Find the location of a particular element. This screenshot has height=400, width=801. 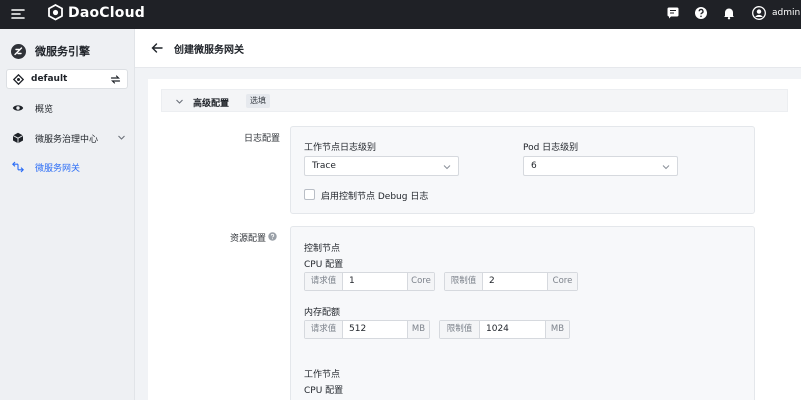

sidebar-header: 微服务引擎 is located at coordinates (50, 51).